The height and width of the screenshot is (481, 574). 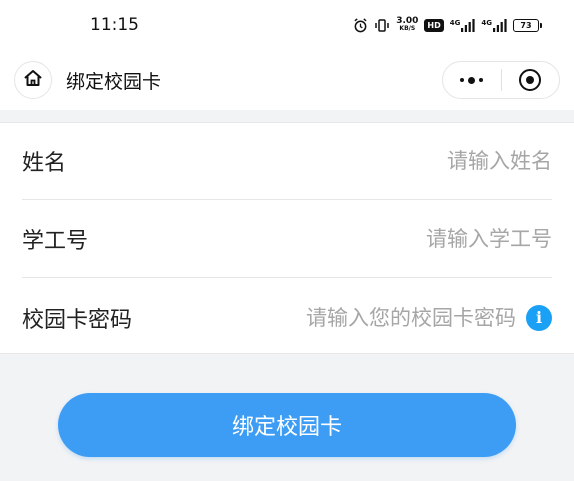 I want to click on battery-icon: 73, so click(x=527, y=25).